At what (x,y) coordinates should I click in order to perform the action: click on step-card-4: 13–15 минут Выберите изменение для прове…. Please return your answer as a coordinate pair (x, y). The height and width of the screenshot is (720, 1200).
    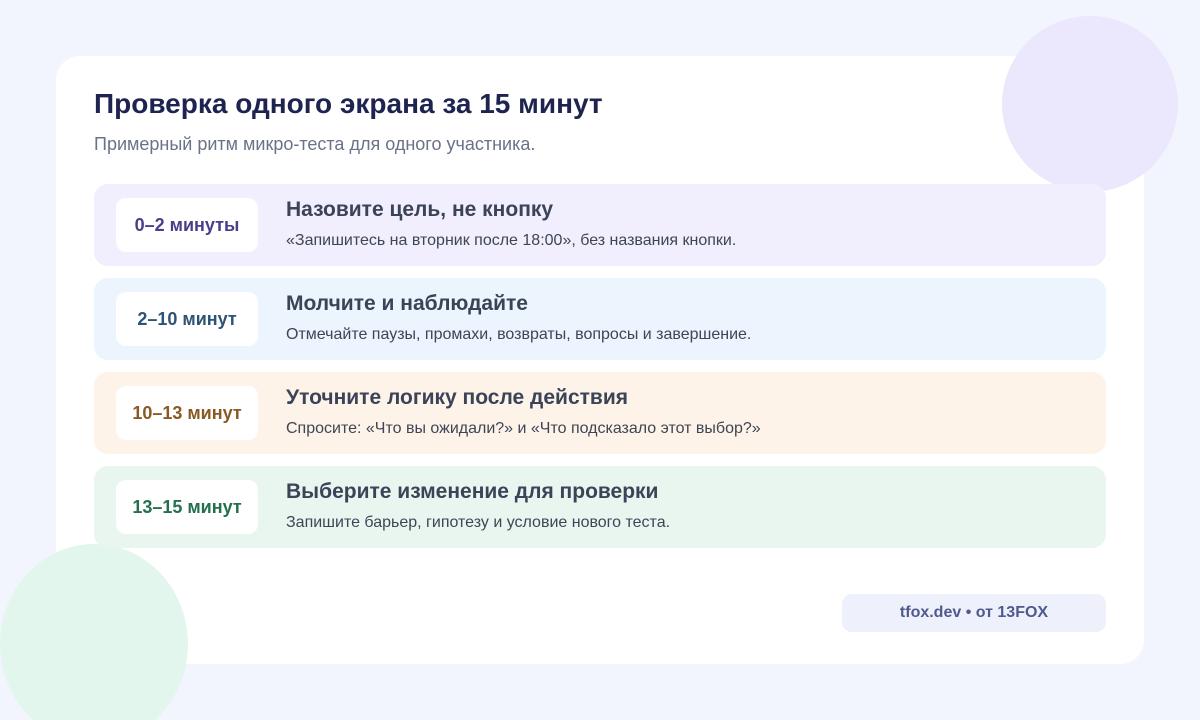
    Looking at the image, I should click on (600, 507).